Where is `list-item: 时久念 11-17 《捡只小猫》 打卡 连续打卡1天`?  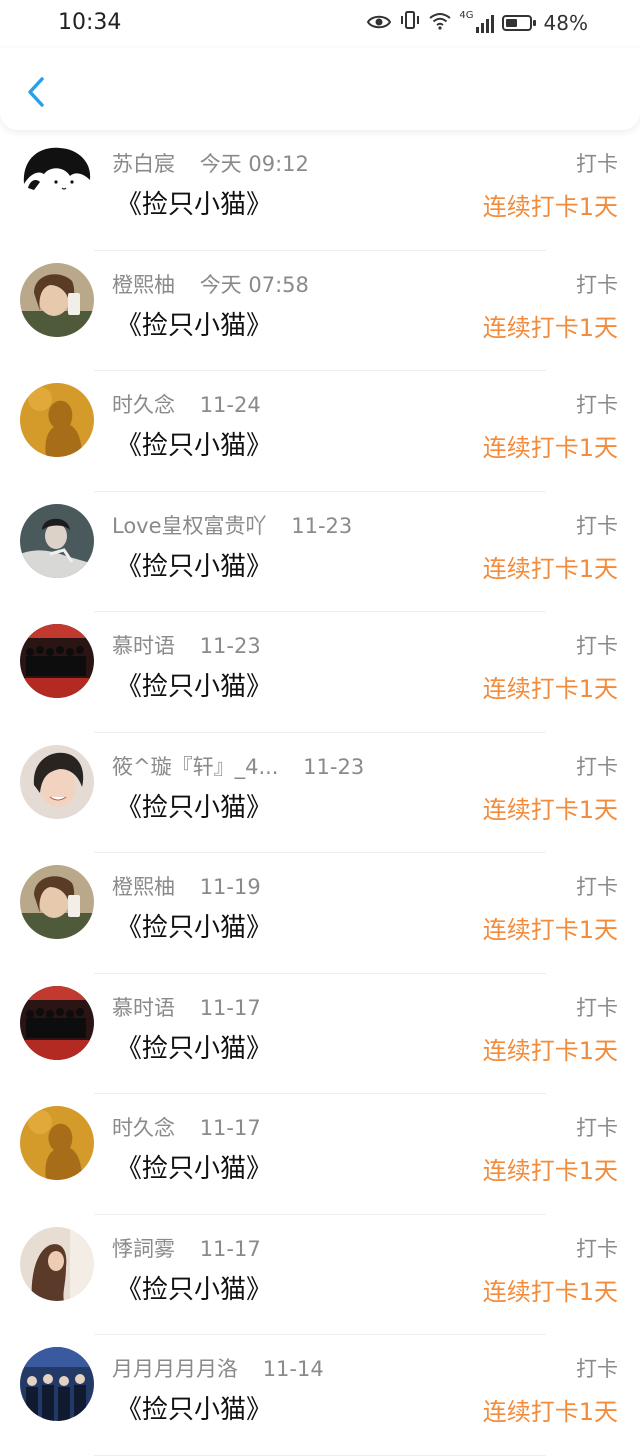
list-item: 时久念 11-17 《捡只小猫》 打卡 连续打卡1天 is located at coordinates (320, 1154).